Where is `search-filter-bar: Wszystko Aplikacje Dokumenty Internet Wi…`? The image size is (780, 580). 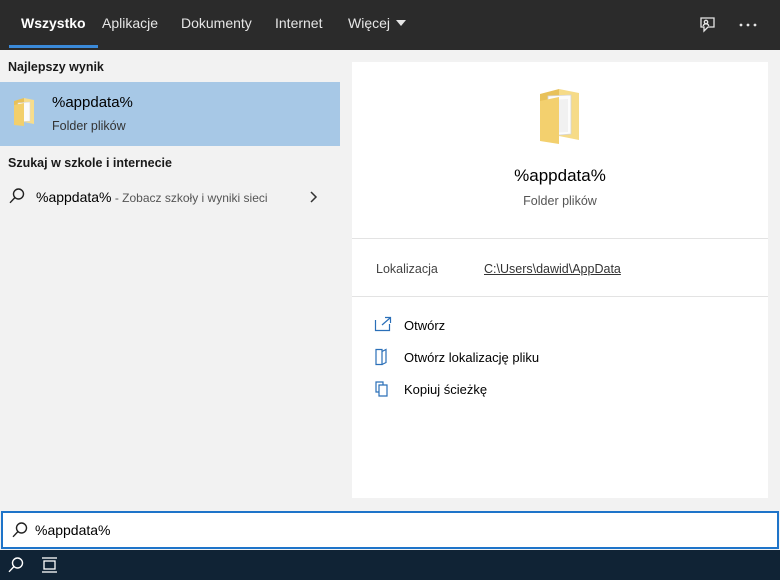 search-filter-bar: Wszystko Aplikacje Dokumenty Internet Wi… is located at coordinates (390, 25).